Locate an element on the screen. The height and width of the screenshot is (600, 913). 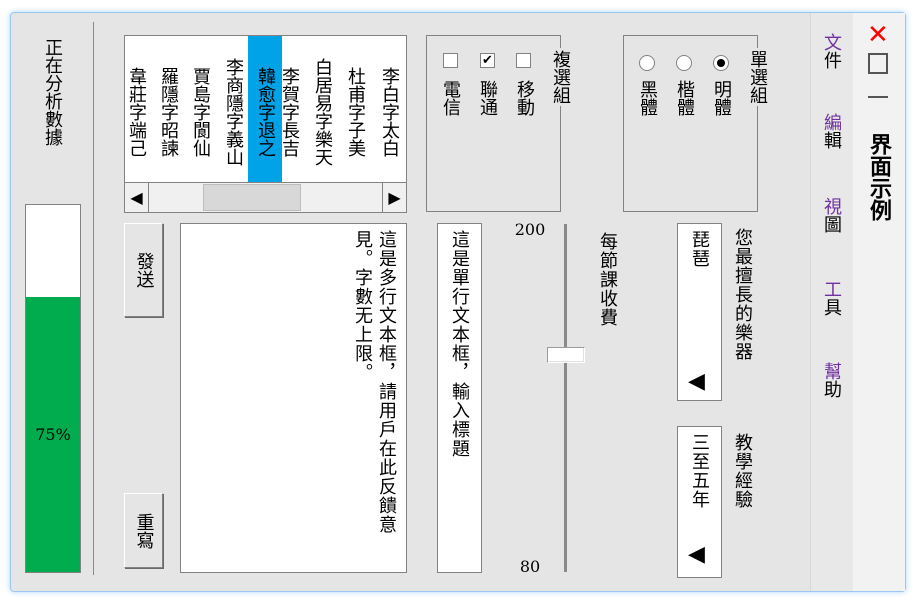
menu-tools: 工具 is located at coordinates (831, 298).